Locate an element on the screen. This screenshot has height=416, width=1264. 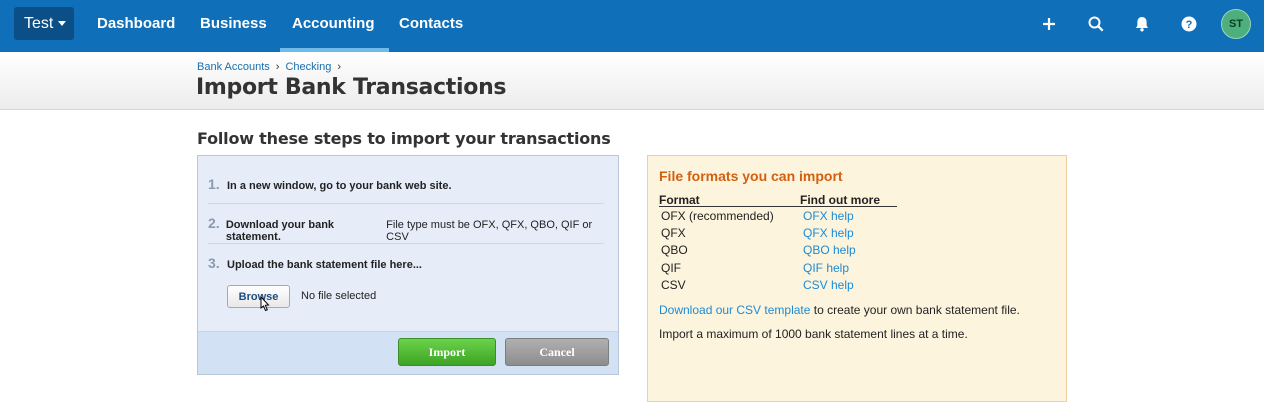
nav-dashboard: Dashboard is located at coordinates (136, 26).